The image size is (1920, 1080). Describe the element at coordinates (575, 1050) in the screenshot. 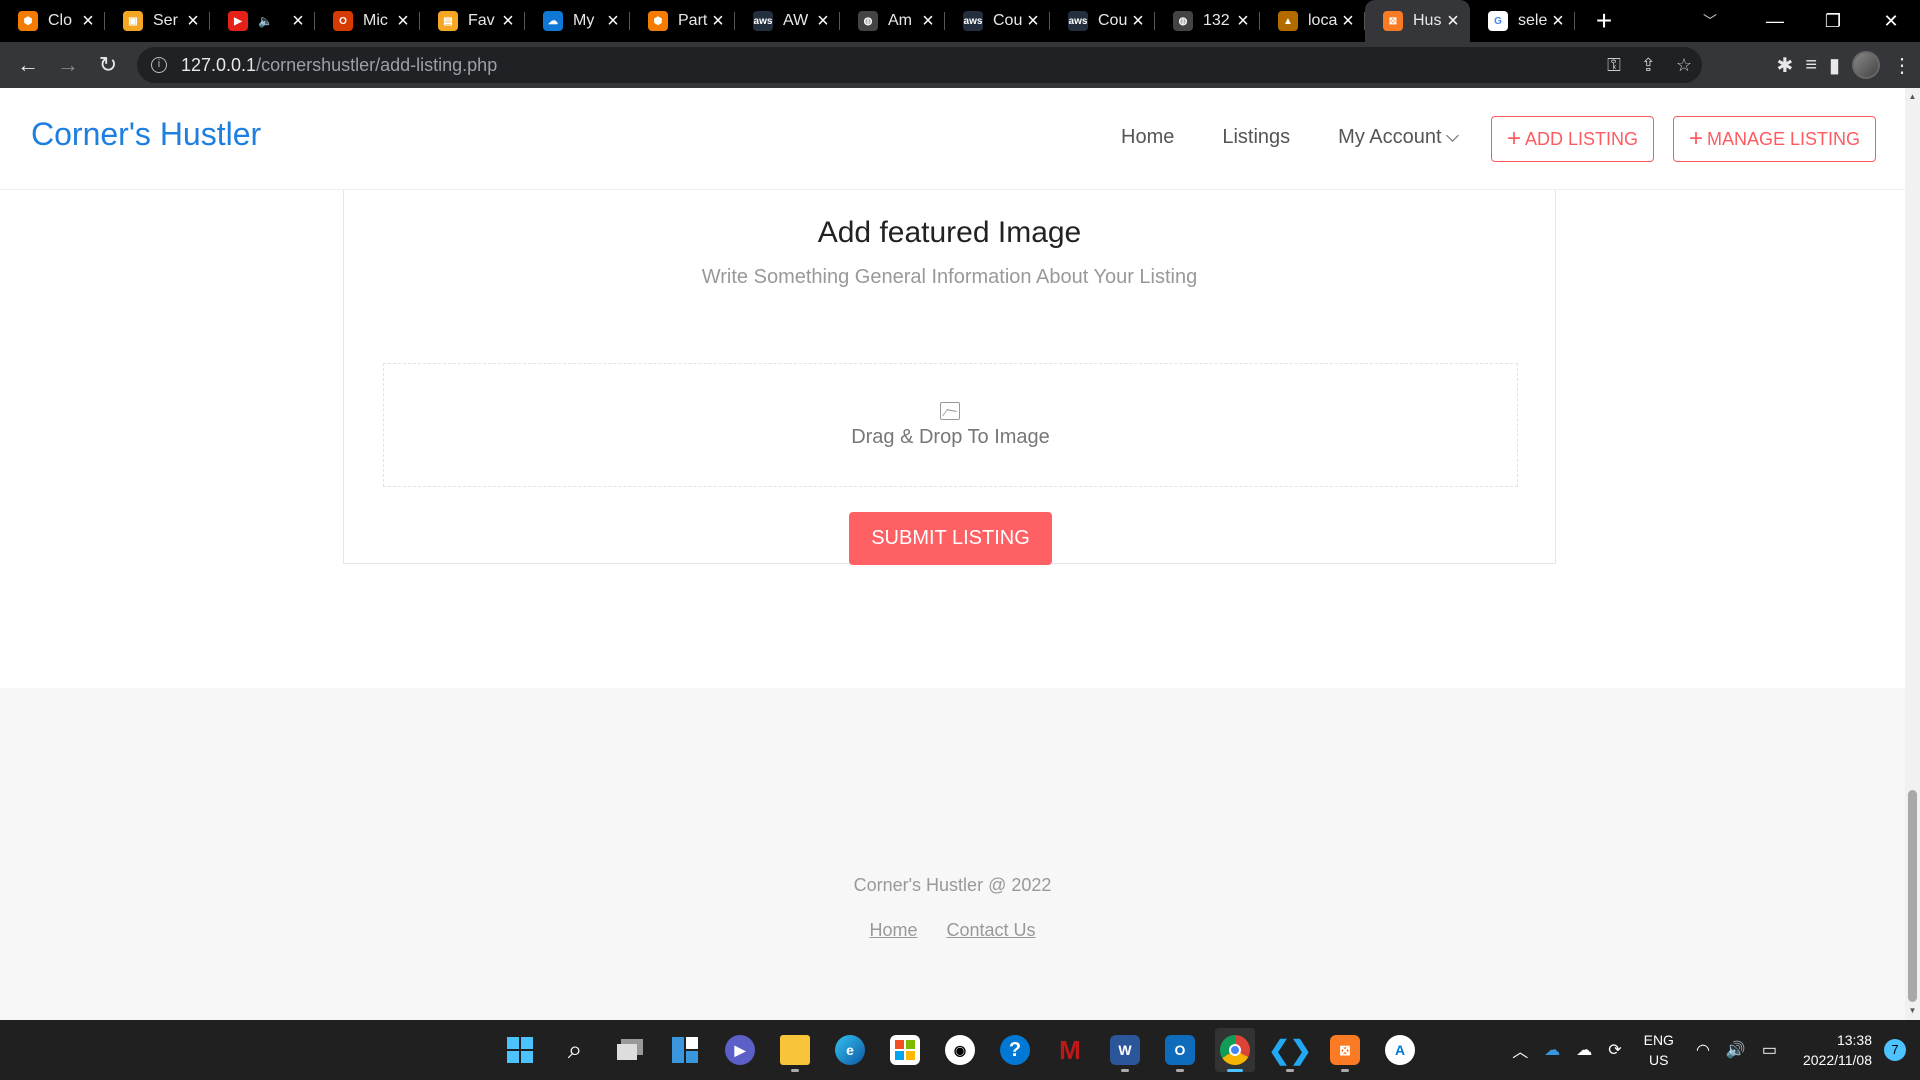

I see `search-icon: ⌕` at that location.